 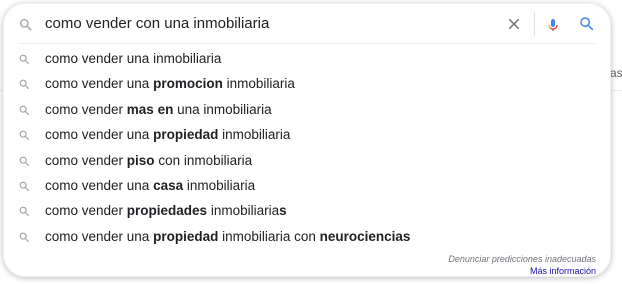 I want to click on suggestion-highlight: mas en, so click(x=150, y=109).